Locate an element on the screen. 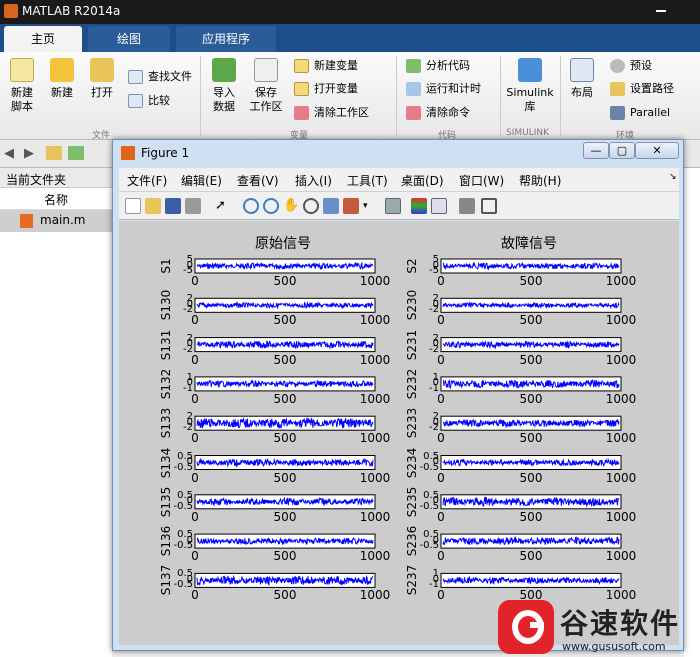  dock-arrow-icon: ↘ is located at coordinates (673, 177).